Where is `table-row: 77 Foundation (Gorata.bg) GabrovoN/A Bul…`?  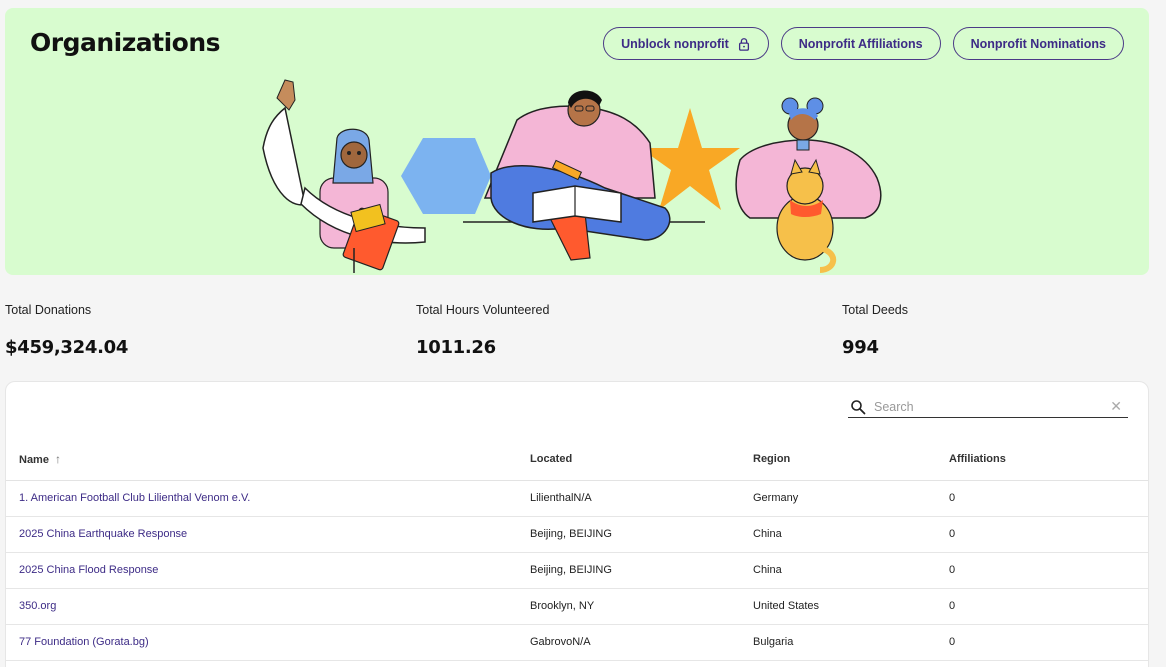 table-row: 77 Foundation (Gorata.bg) GabrovoN/A Bul… is located at coordinates (577, 642).